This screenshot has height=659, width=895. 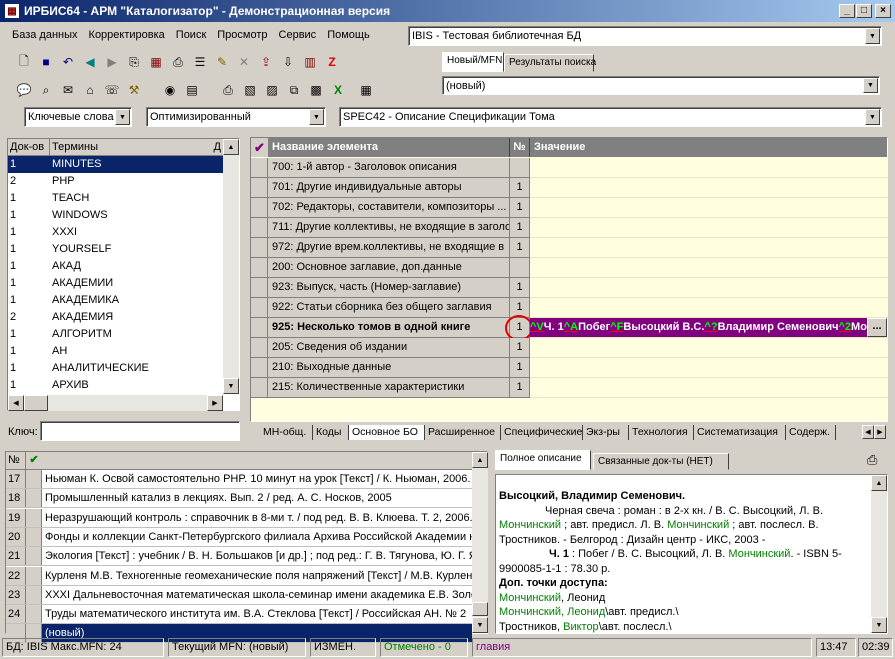 I want to click on close-button: ×, so click(x=883, y=11).